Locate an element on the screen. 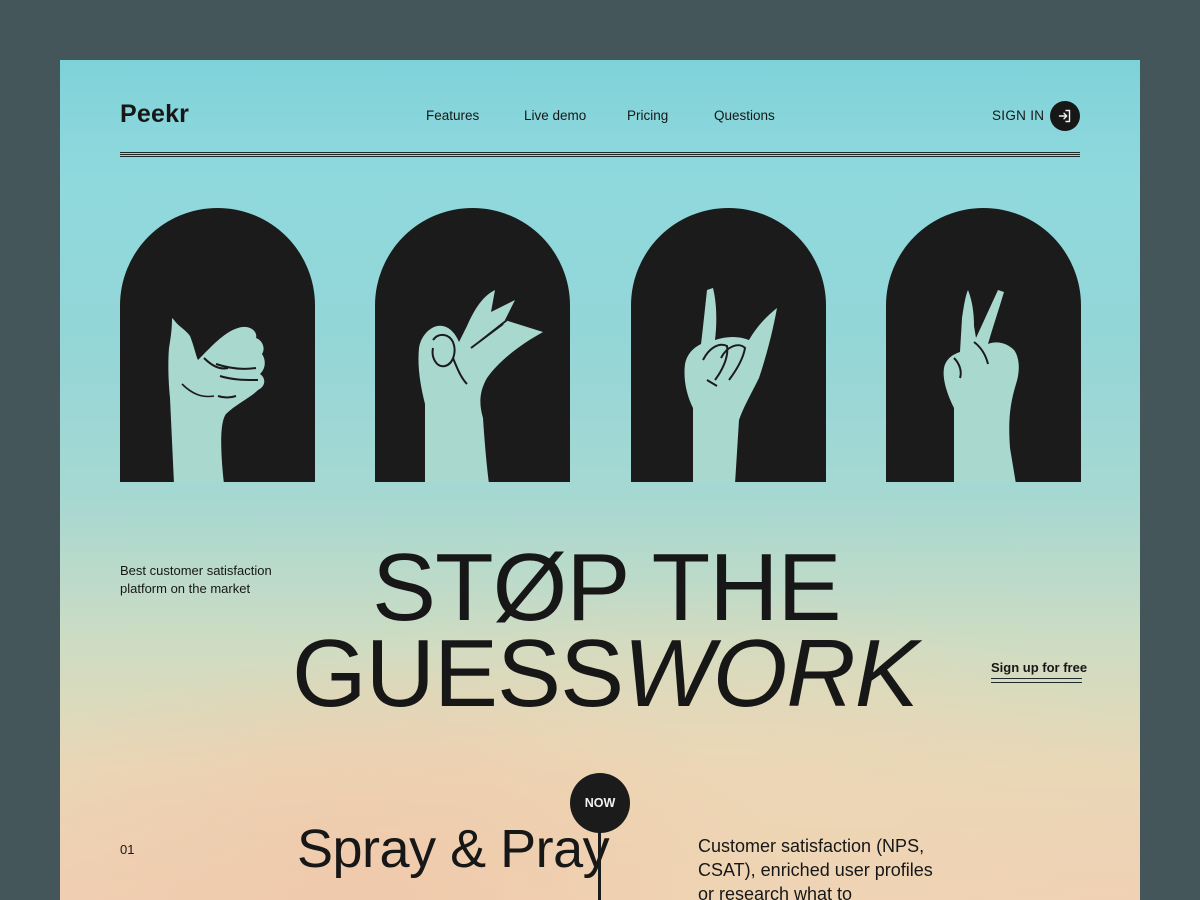 The width and height of the screenshot is (1200, 900). arch-peace-sign is located at coordinates (983, 345).